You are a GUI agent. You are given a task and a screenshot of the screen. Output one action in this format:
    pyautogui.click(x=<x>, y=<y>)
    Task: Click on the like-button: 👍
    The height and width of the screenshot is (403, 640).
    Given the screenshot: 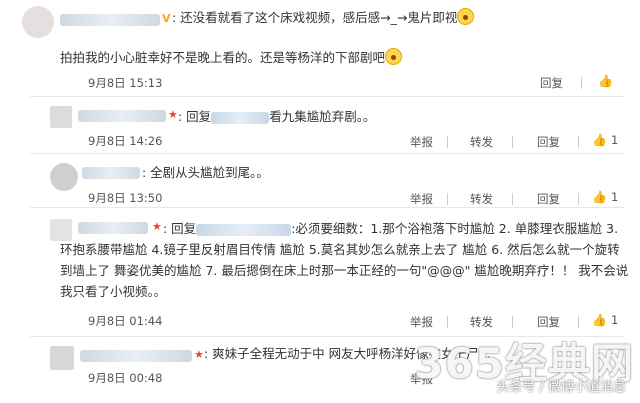 What is the action you would take?
    pyautogui.click(x=607, y=81)
    